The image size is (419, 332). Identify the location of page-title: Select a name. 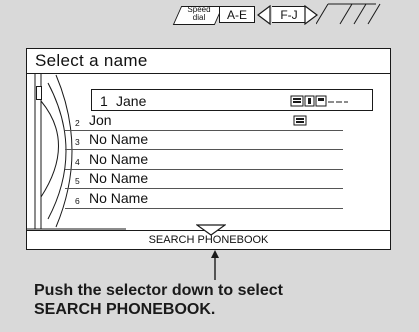
(91, 60).